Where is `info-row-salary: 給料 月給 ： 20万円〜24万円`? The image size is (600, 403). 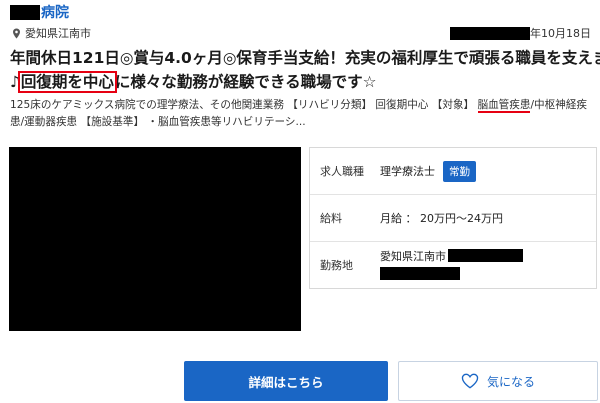
info-row-salary: 給料 月給 ： 20万円〜24万円 is located at coordinates (453, 218).